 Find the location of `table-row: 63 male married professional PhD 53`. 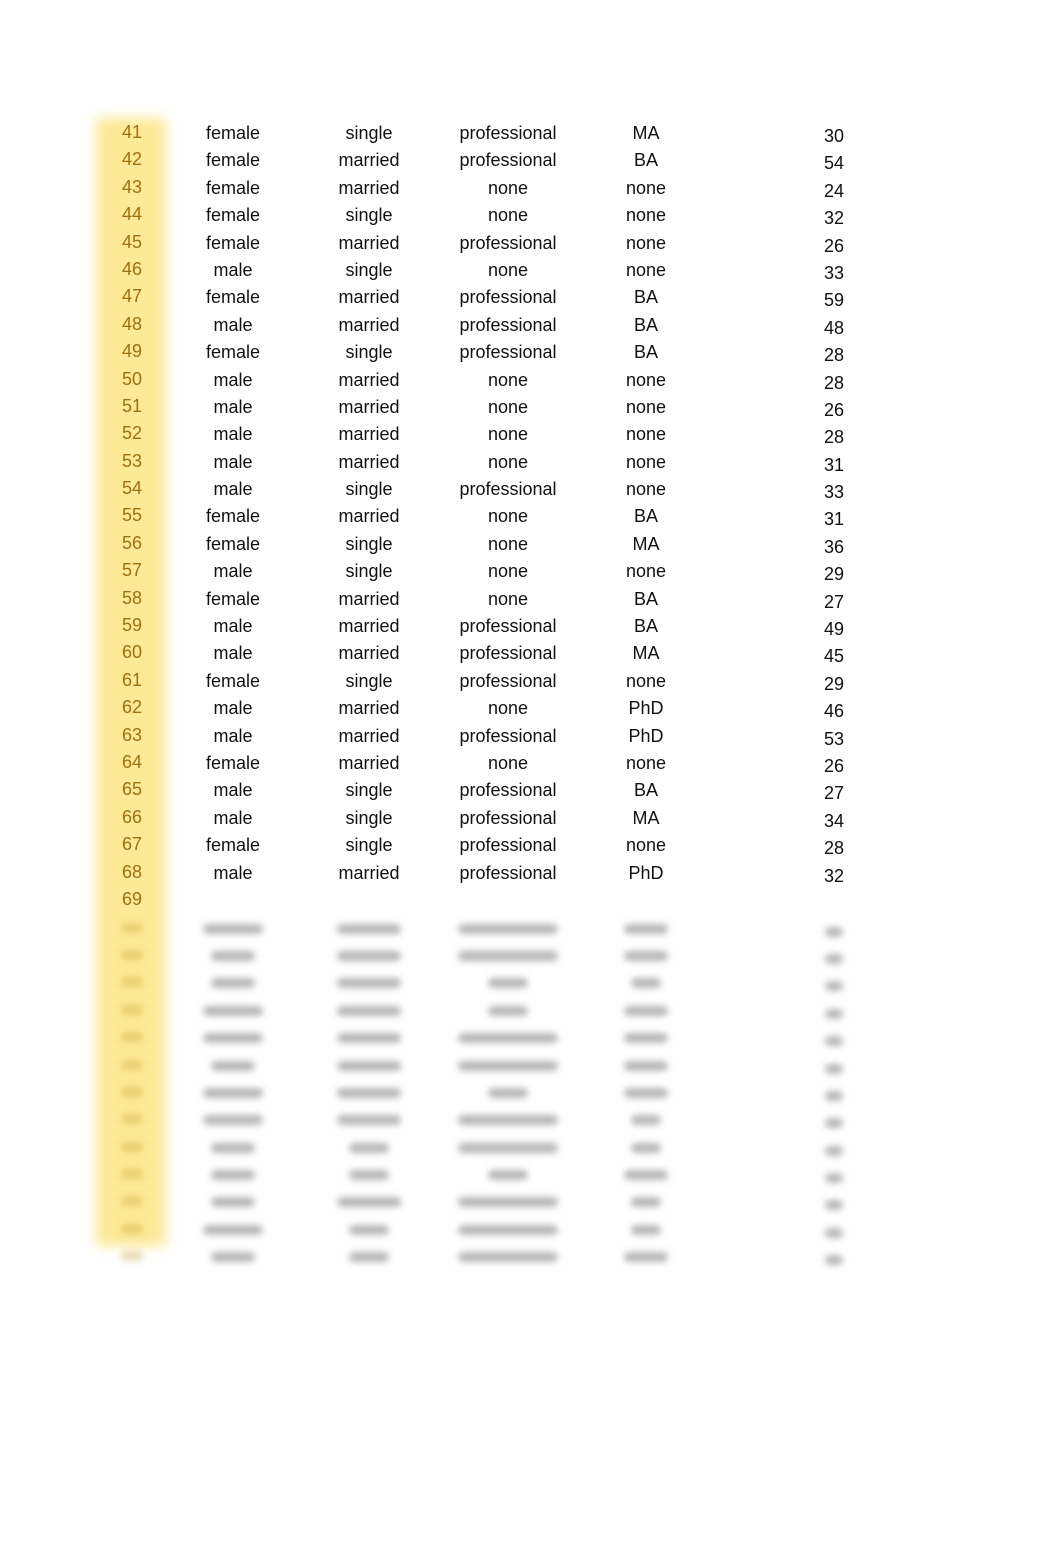

table-row: 63 male married professional PhD 53 is located at coordinates (531, 736).